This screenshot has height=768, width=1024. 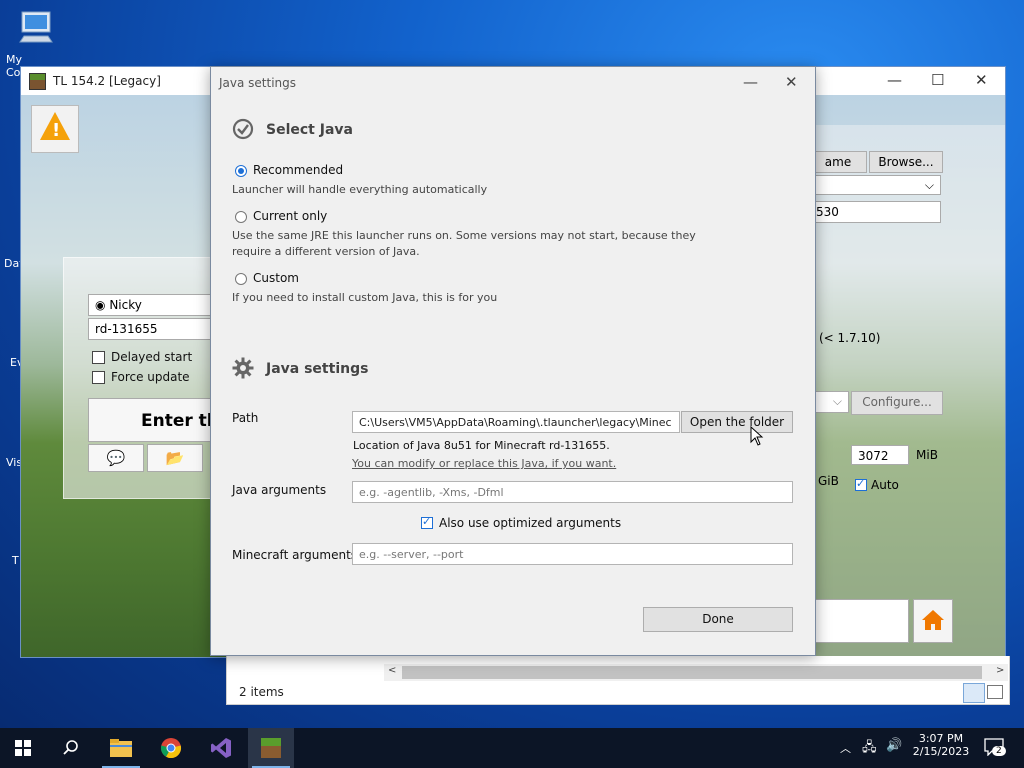 What do you see at coordinates (261, 692) in the screenshot?
I see `item-count-status: 2 items` at bounding box center [261, 692].